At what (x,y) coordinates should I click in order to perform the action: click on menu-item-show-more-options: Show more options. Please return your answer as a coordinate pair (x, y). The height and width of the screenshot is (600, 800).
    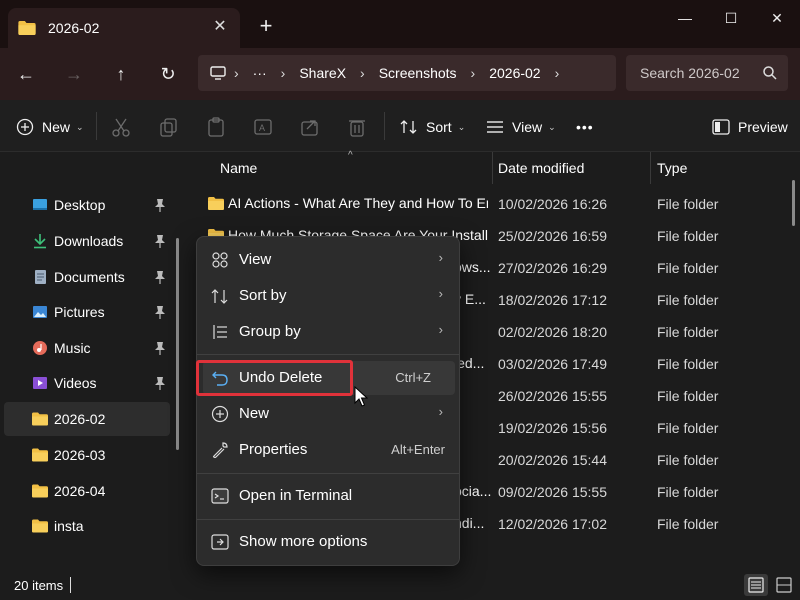
    Looking at the image, I should click on (329, 542).